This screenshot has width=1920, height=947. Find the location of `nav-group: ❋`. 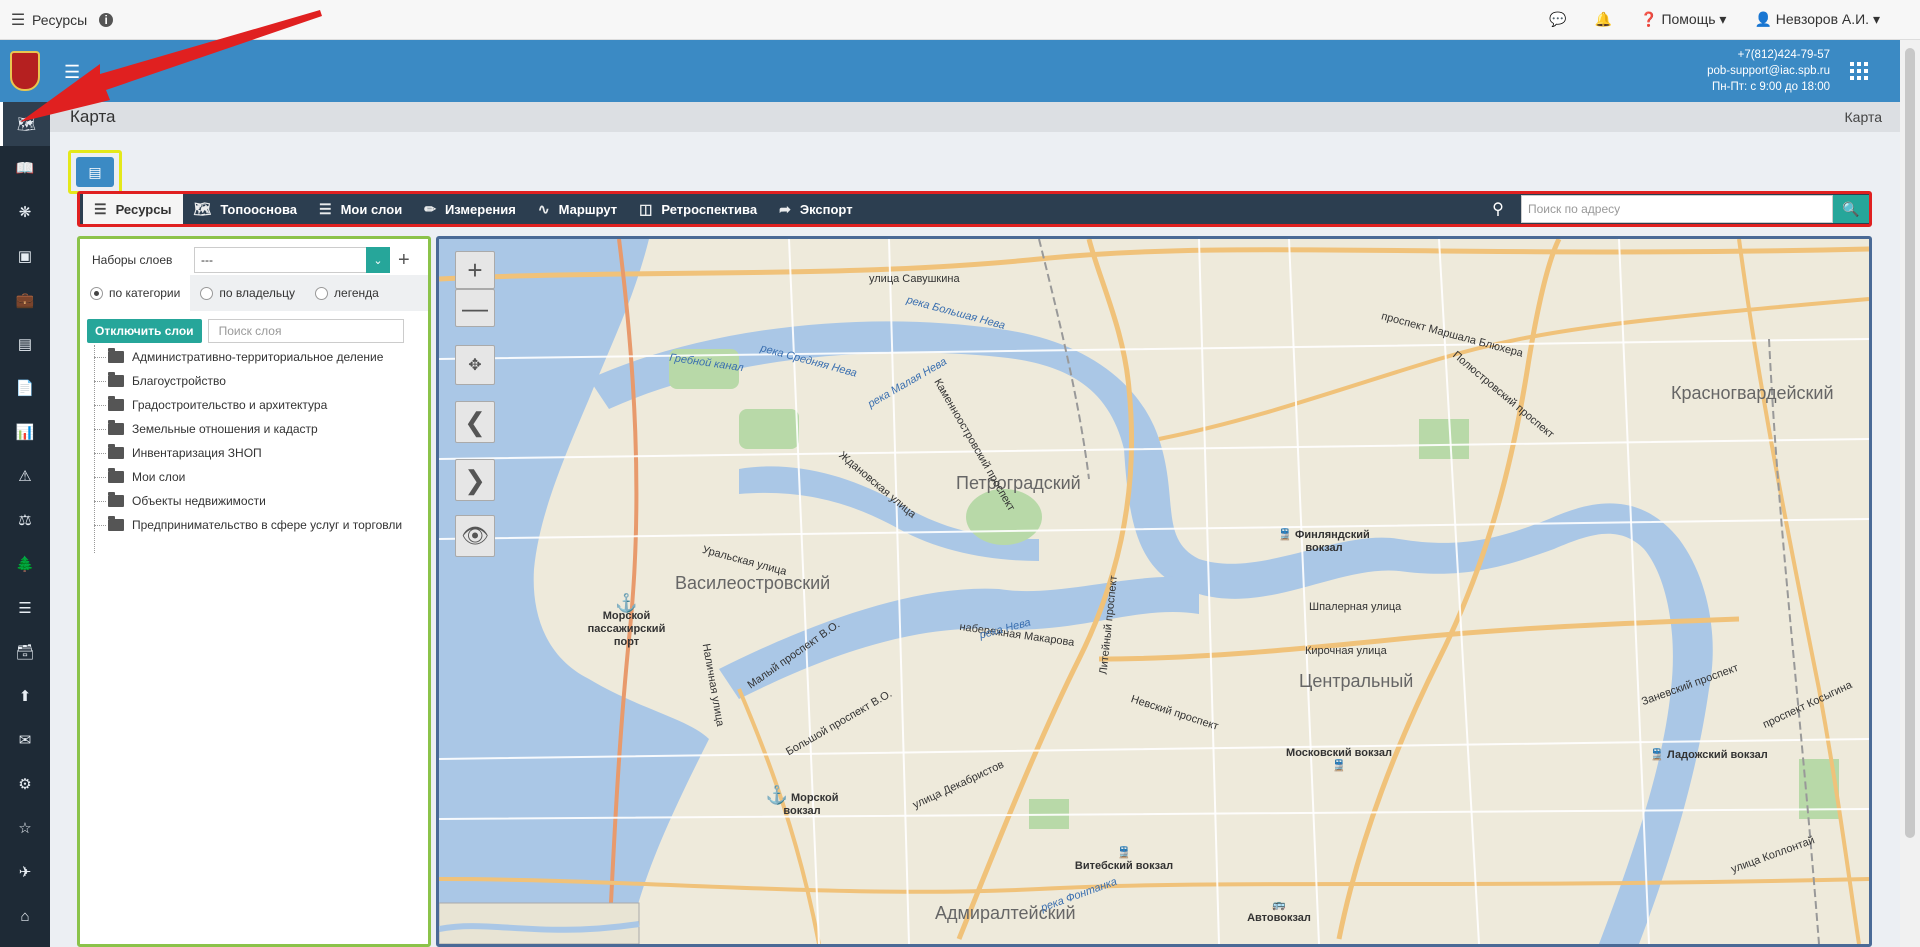

nav-group: ❋ is located at coordinates (25, 212).